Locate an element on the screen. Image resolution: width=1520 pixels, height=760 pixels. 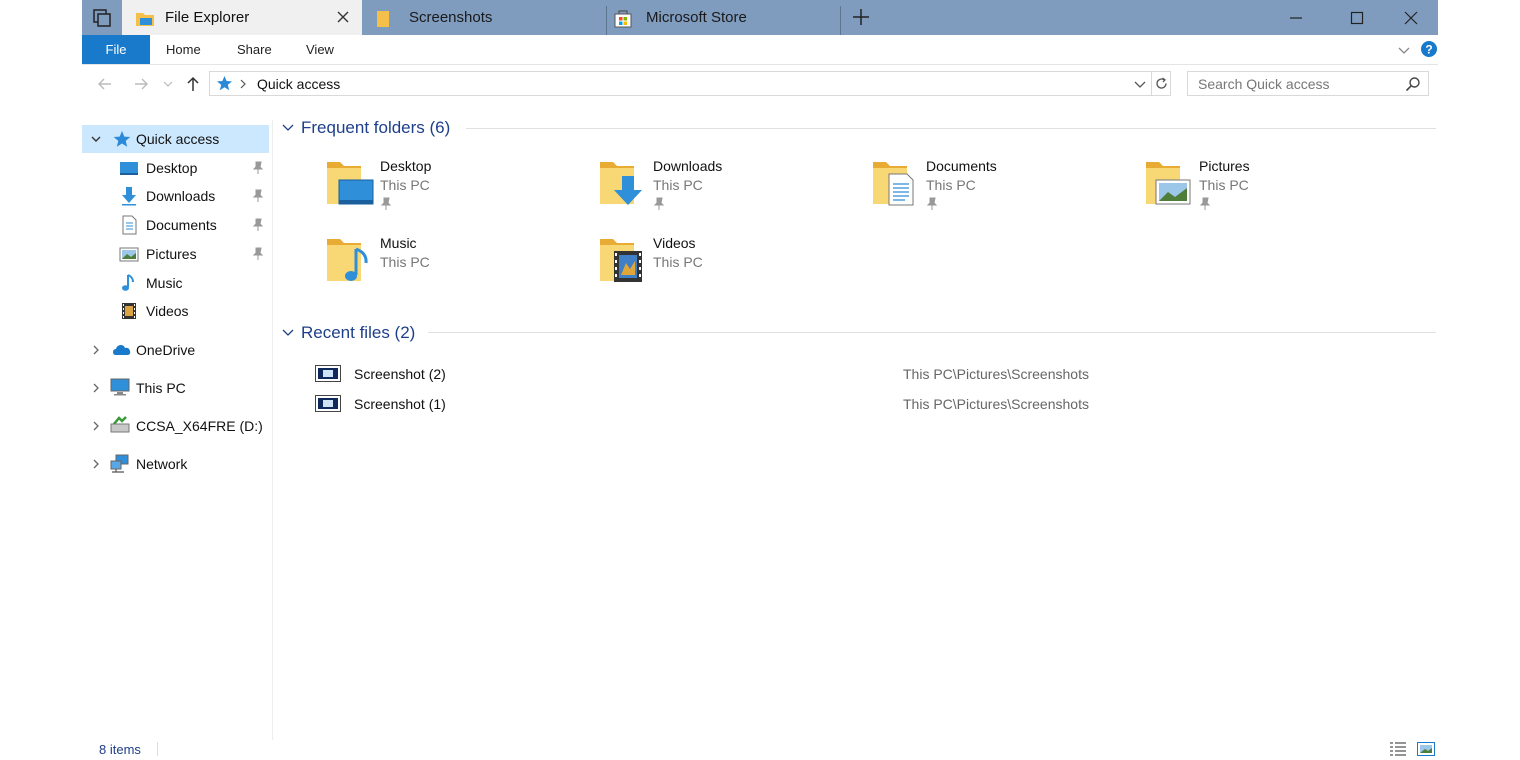
tab-label: Microsoft Store is located at coordinates (696, 17).